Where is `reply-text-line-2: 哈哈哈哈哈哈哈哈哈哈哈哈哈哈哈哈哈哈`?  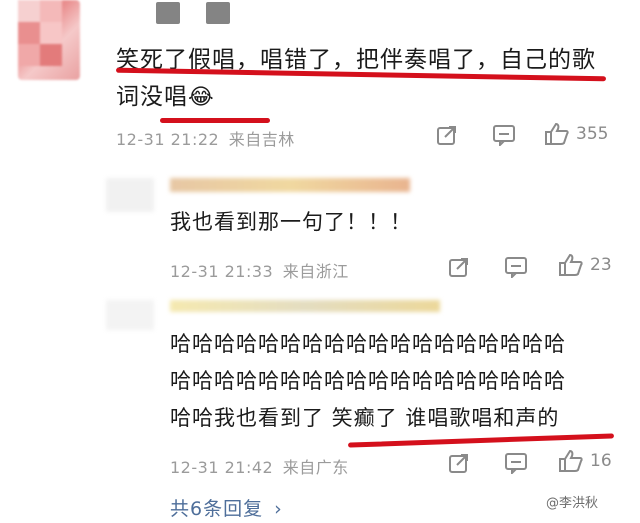
reply-text-line-2: 哈哈哈哈哈哈哈哈哈哈哈哈哈哈哈哈哈哈 is located at coordinates (368, 381).